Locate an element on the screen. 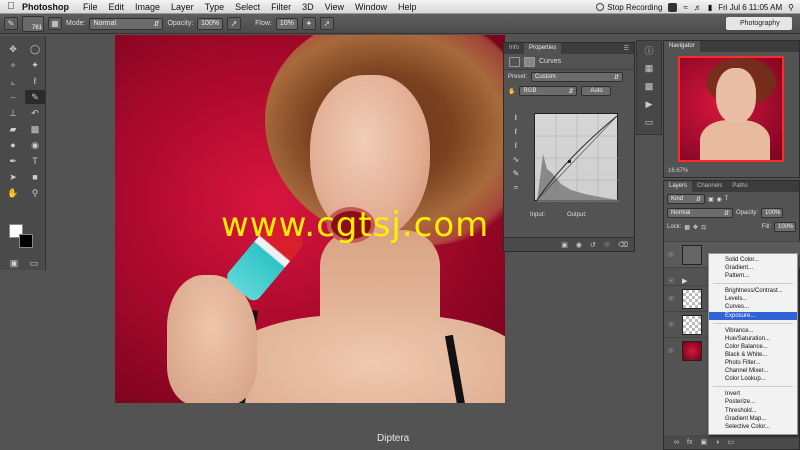  menu-view: View is located at coordinates (334, 7).